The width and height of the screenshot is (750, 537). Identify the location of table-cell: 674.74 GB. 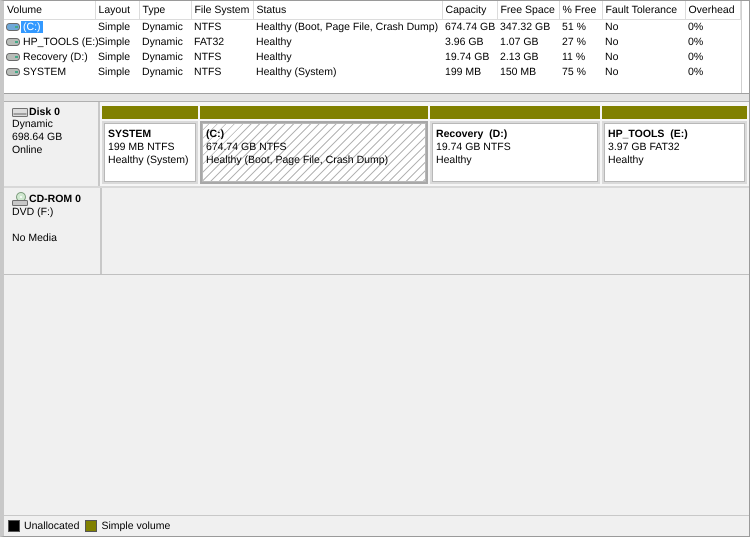
(470, 27).